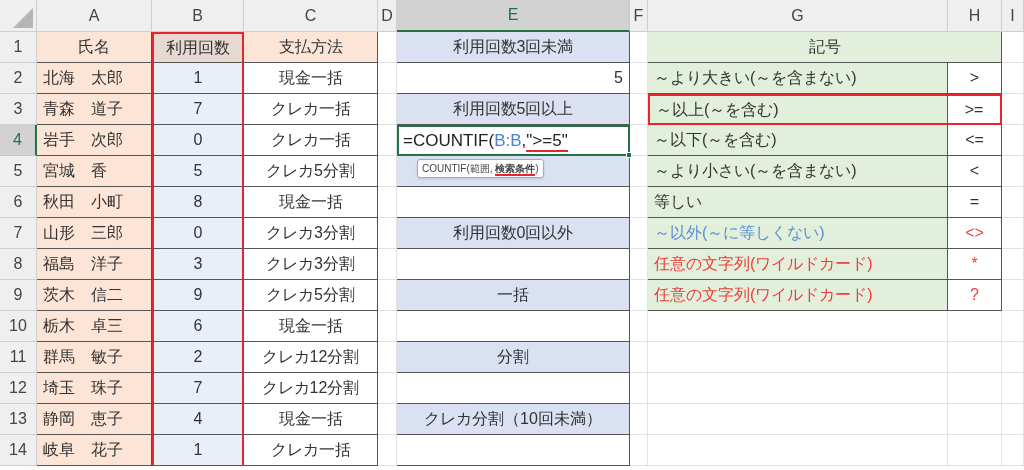  Describe the element at coordinates (198, 264) in the screenshot. I see `table-cell: 3` at that location.